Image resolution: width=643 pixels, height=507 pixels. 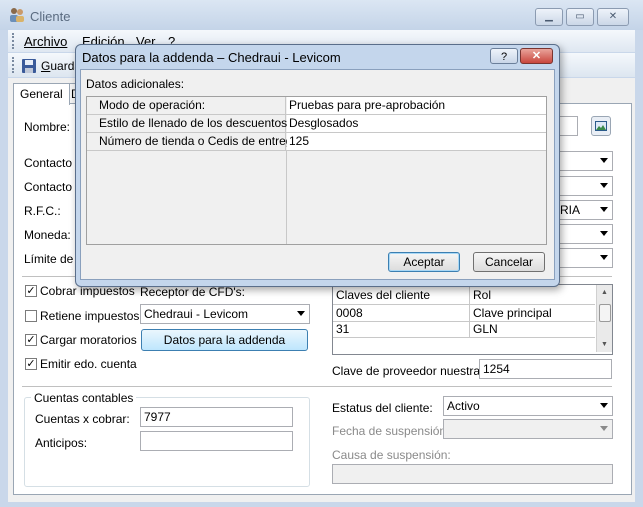 I want to click on close-button: ✕, so click(x=613, y=17).